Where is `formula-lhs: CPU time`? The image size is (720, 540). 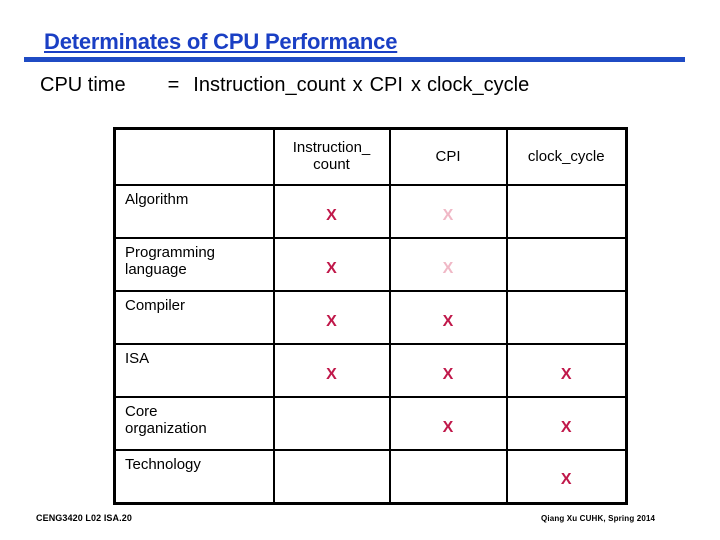
formula-lhs: CPU time is located at coordinates (83, 85).